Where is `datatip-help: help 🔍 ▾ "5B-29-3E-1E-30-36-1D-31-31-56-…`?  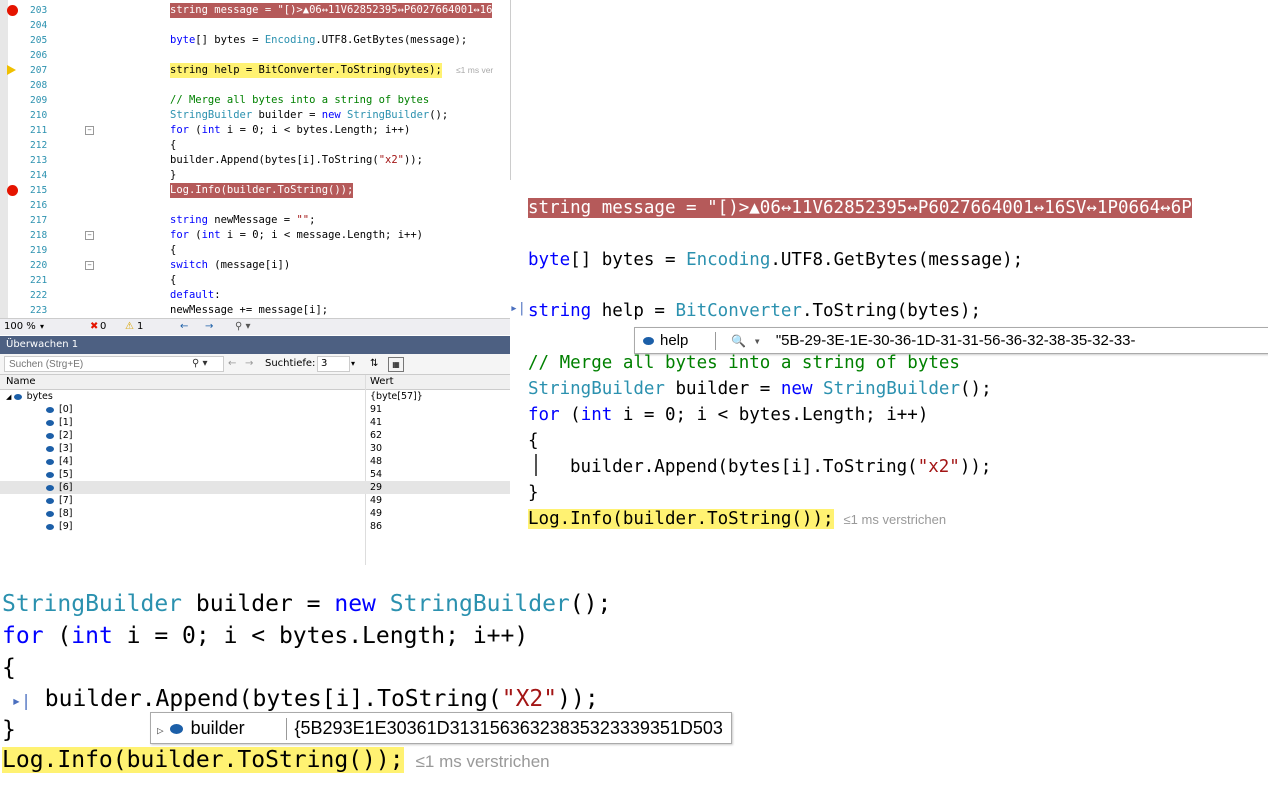 datatip-help: help 🔍 ▾ "5B-29-3E-1E-30-36-1D-31-31-56-… is located at coordinates (951, 340).